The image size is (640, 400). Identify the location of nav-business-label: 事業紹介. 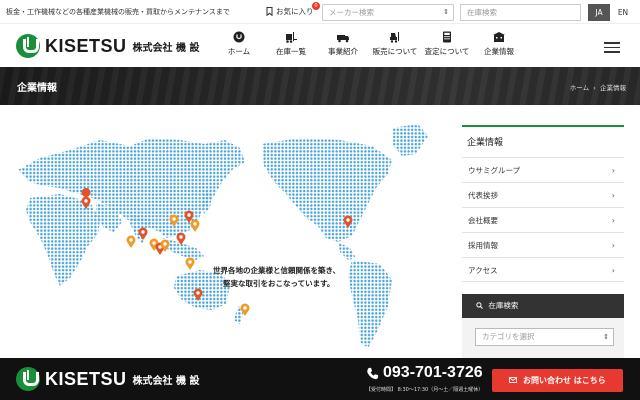
(343, 51).